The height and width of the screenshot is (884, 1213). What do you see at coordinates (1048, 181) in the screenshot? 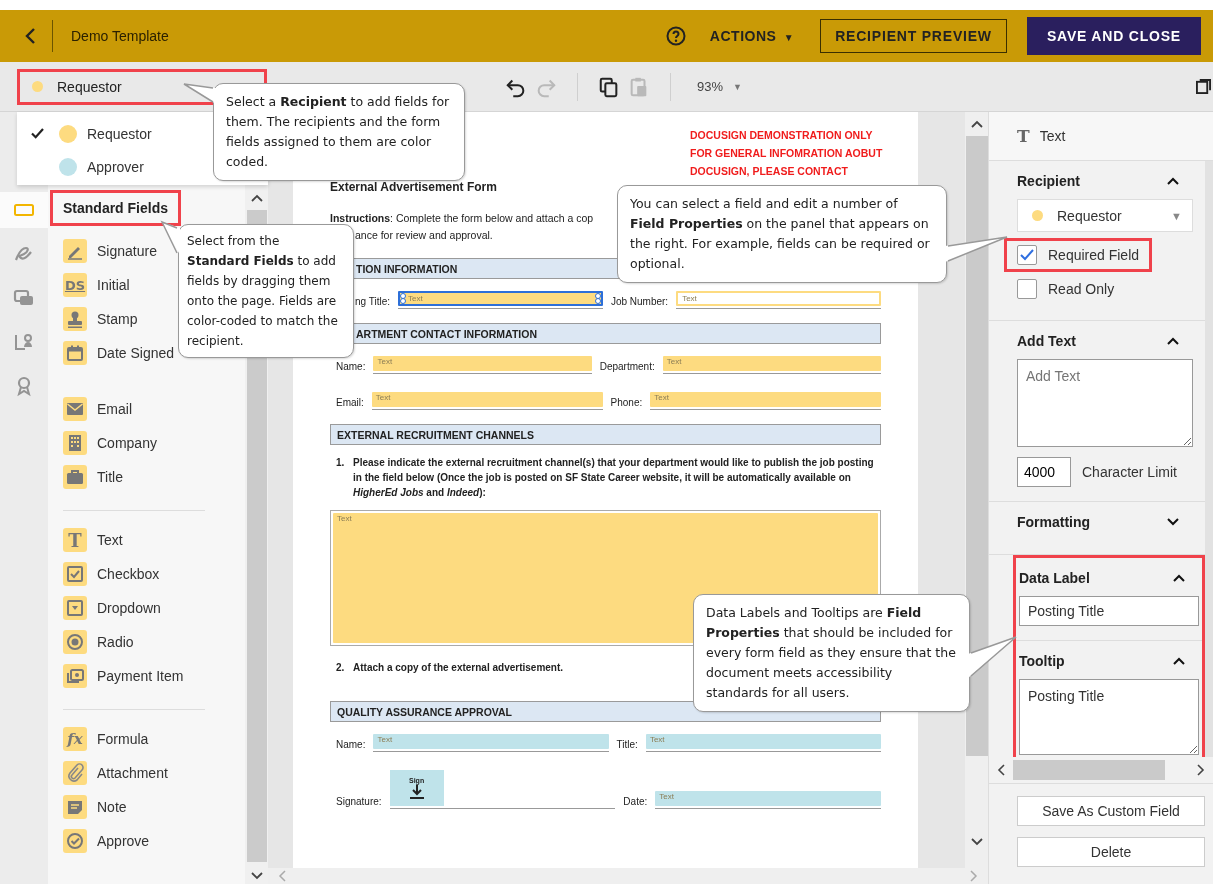
I see `section-heading: Recipient` at bounding box center [1048, 181].